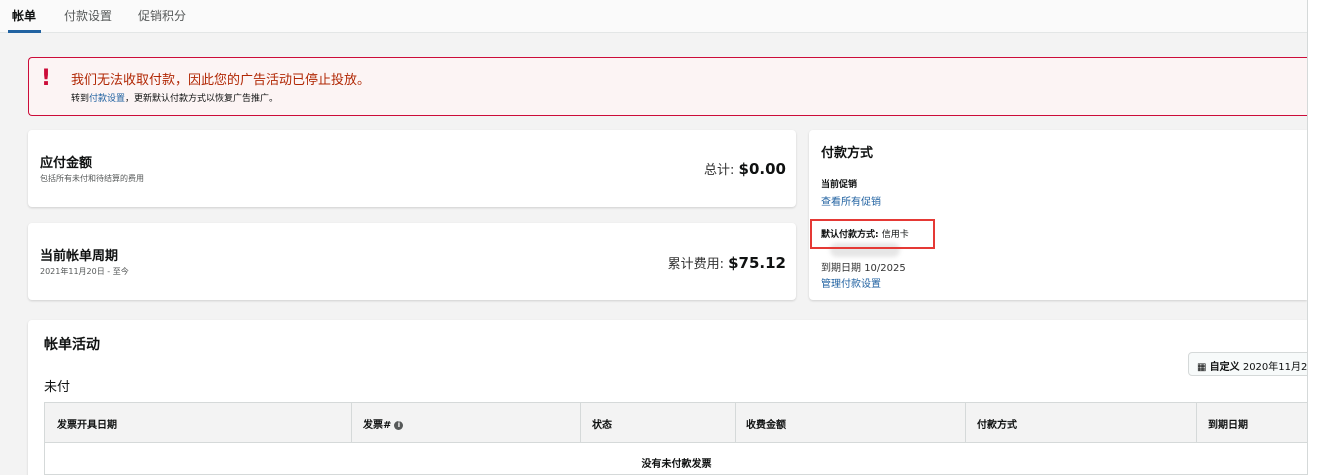 This screenshot has width=1328, height=475. What do you see at coordinates (602, 423) in the screenshot?
I see `col-status: 状态` at bounding box center [602, 423].